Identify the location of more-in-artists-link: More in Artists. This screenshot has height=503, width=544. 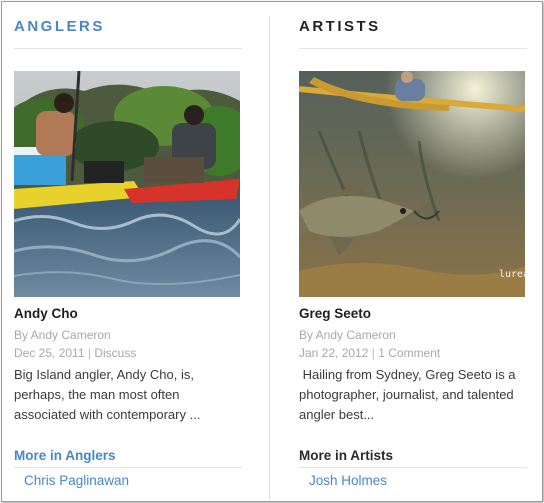
(413, 458).